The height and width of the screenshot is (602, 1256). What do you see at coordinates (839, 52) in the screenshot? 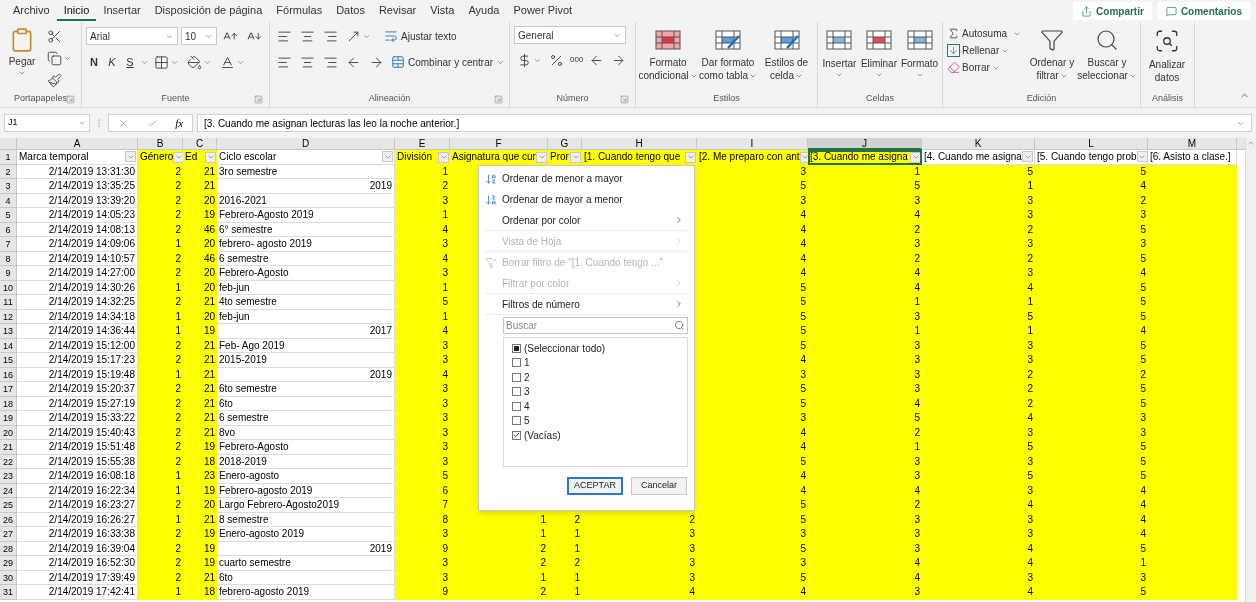
I see `cells-button: Insertar` at bounding box center [839, 52].